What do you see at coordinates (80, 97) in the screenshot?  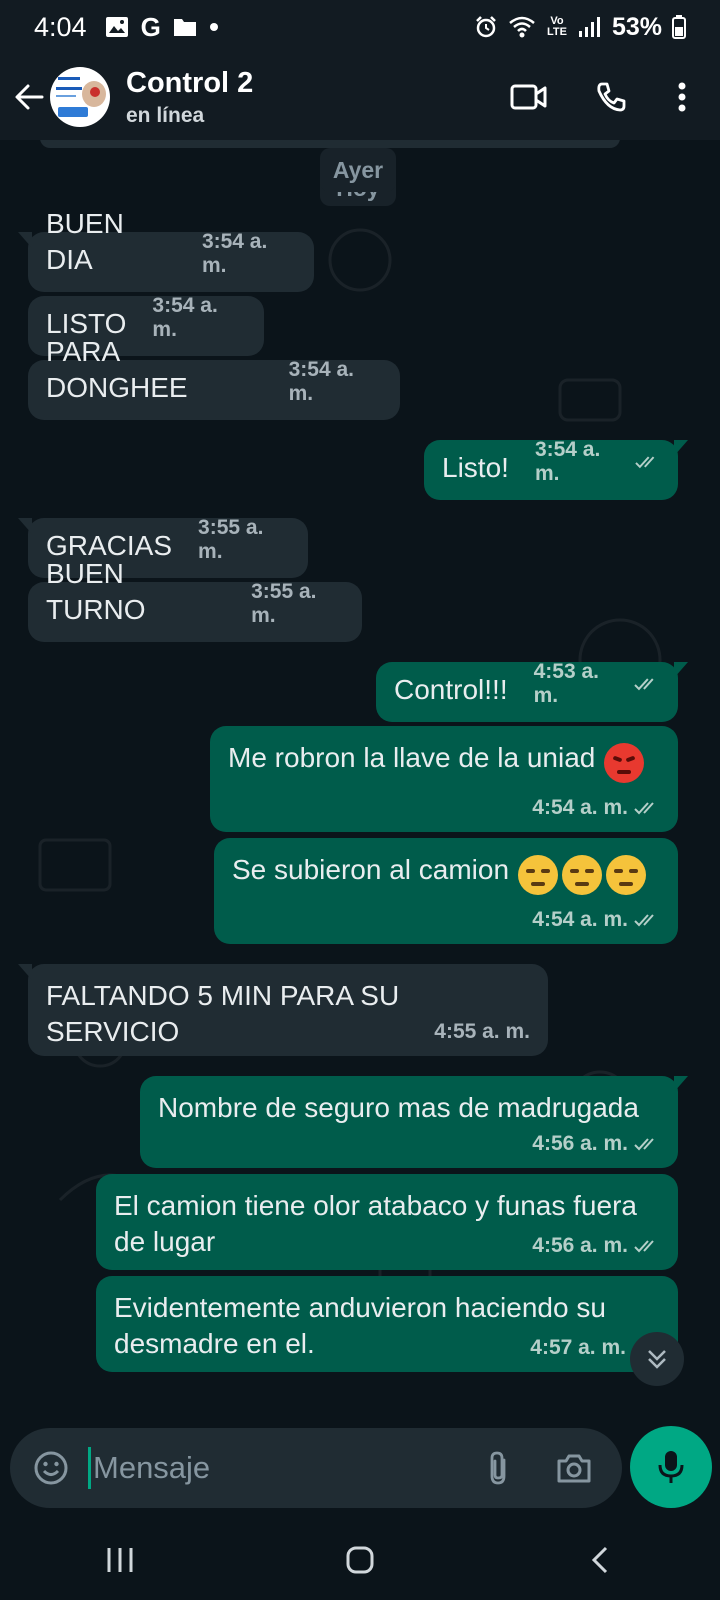 I see `contact-avatar` at bounding box center [80, 97].